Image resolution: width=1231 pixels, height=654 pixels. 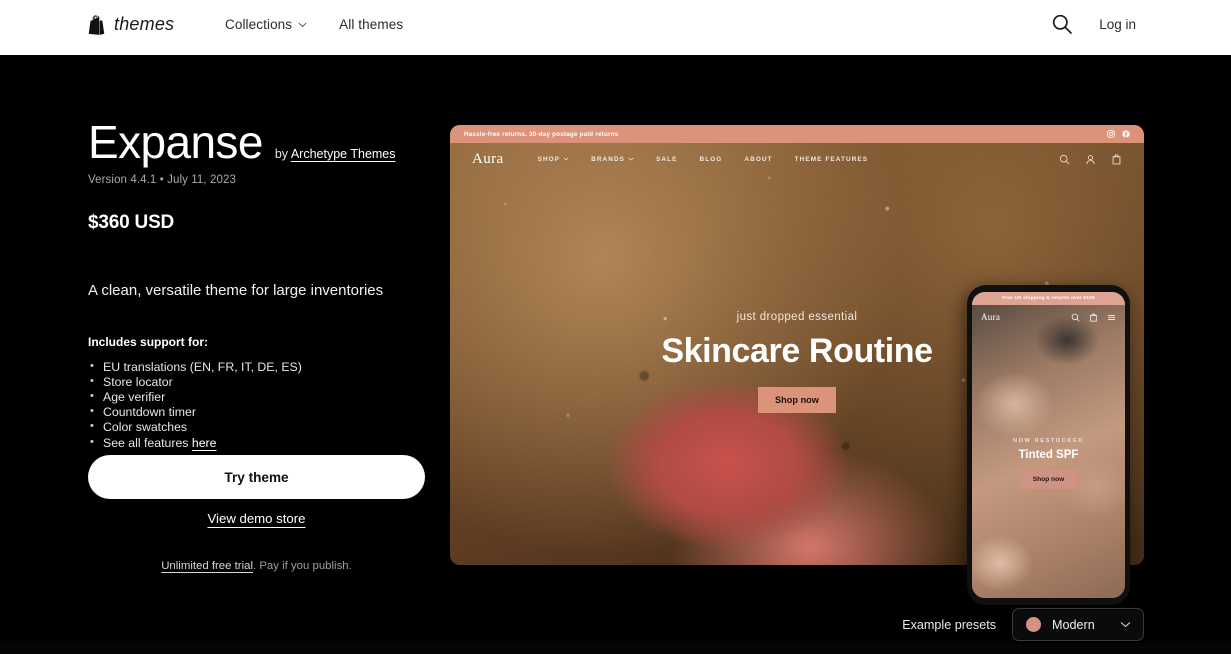 What do you see at coordinates (949, 624) in the screenshot?
I see `example-presets-label: Example presets` at bounding box center [949, 624].